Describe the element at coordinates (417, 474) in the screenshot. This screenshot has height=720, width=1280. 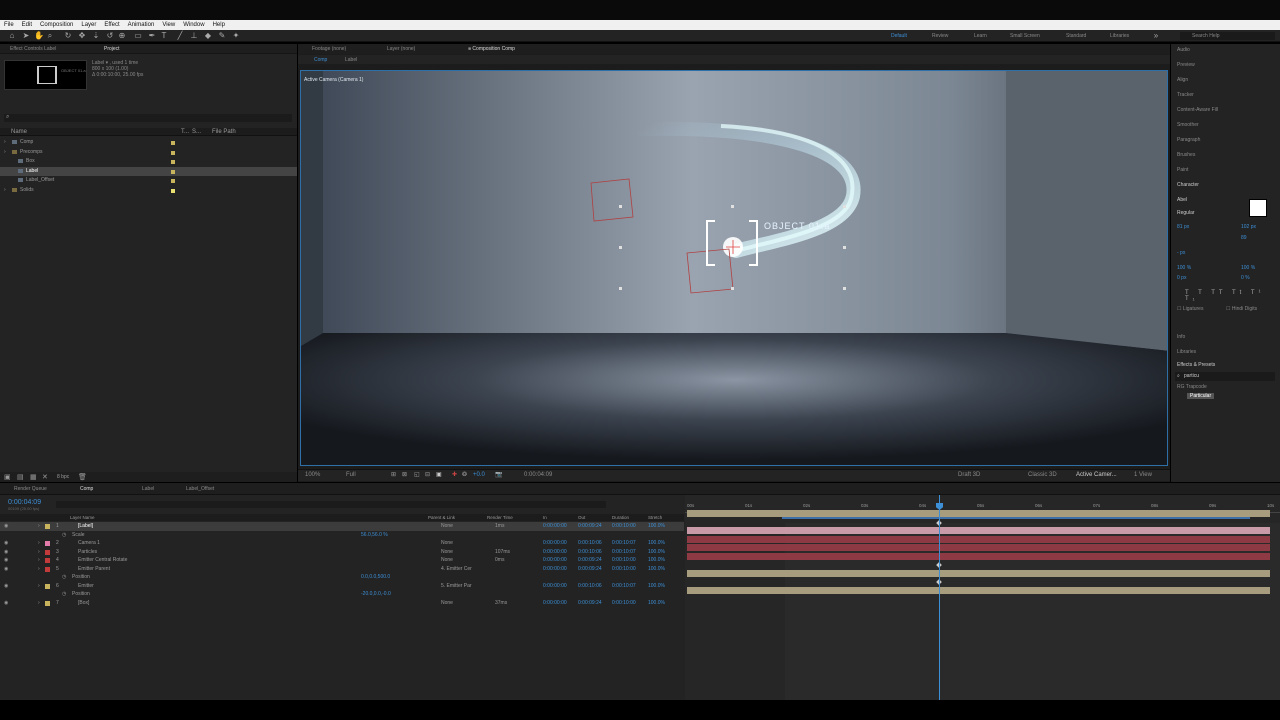
I see `mask-visibility-icon: ◱` at that location.